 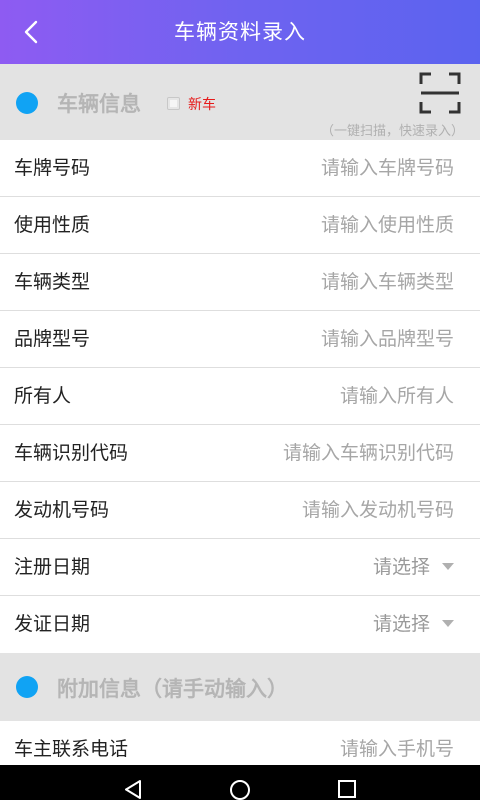 I want to click on scan-hint-text: （一键扫描，快速录入）, so click(x=392, y=131).